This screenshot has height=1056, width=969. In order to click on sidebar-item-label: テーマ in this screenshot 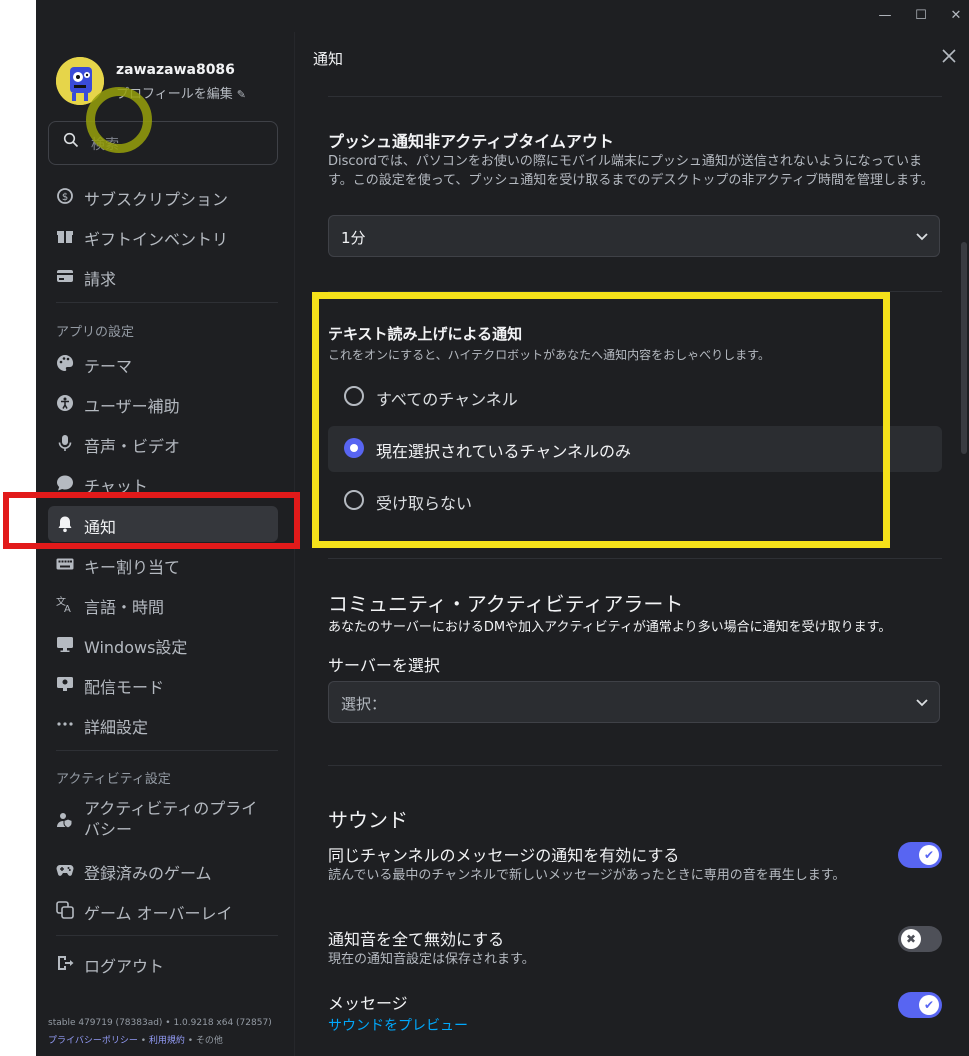, I will do `click(108, 366)`.